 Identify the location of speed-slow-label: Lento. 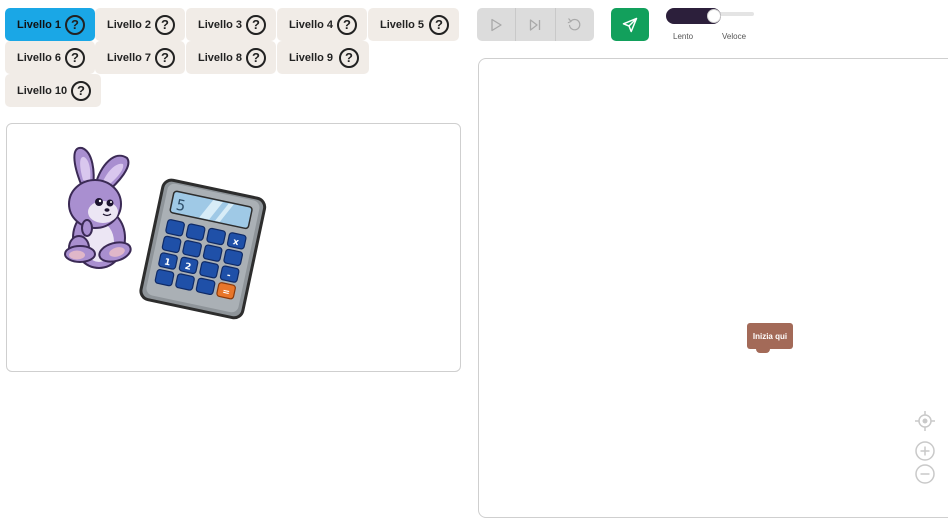
(683, 36).